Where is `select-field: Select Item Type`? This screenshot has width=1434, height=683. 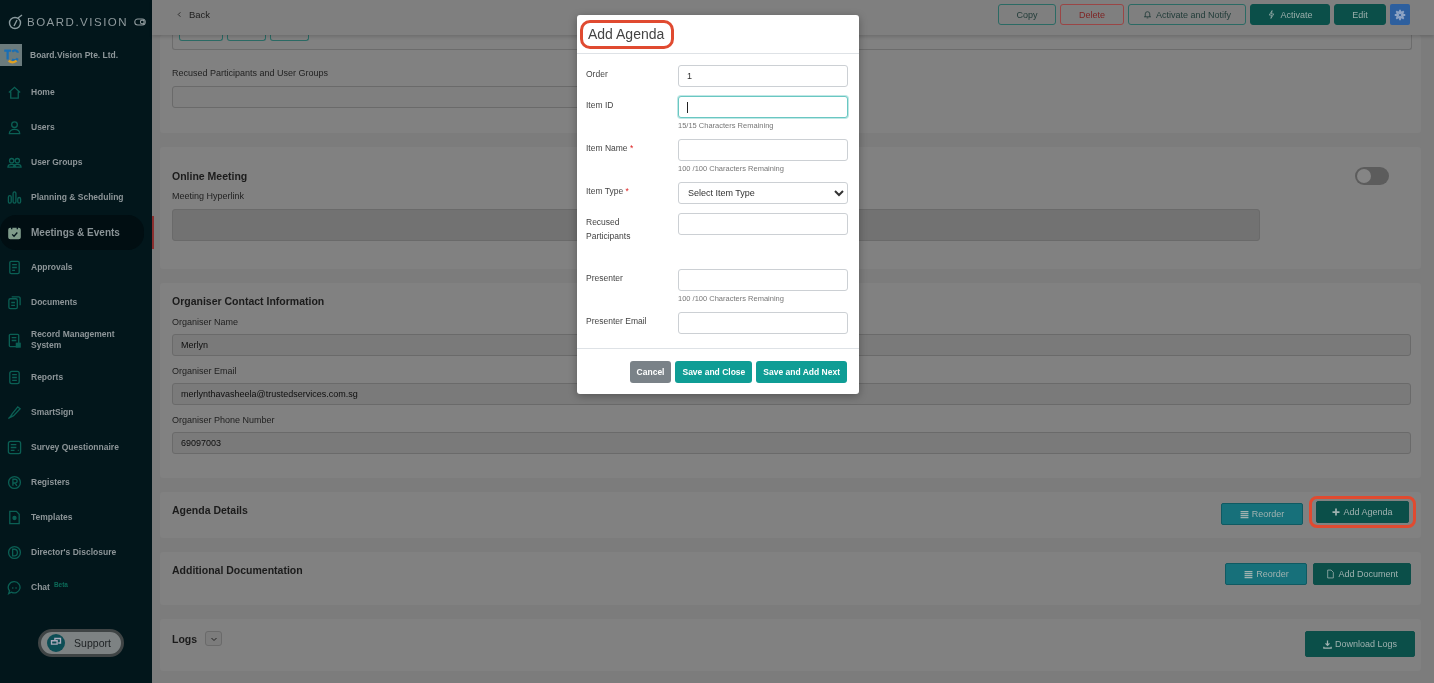
select-field: Select Item Type is located at coordinates (763, 193).